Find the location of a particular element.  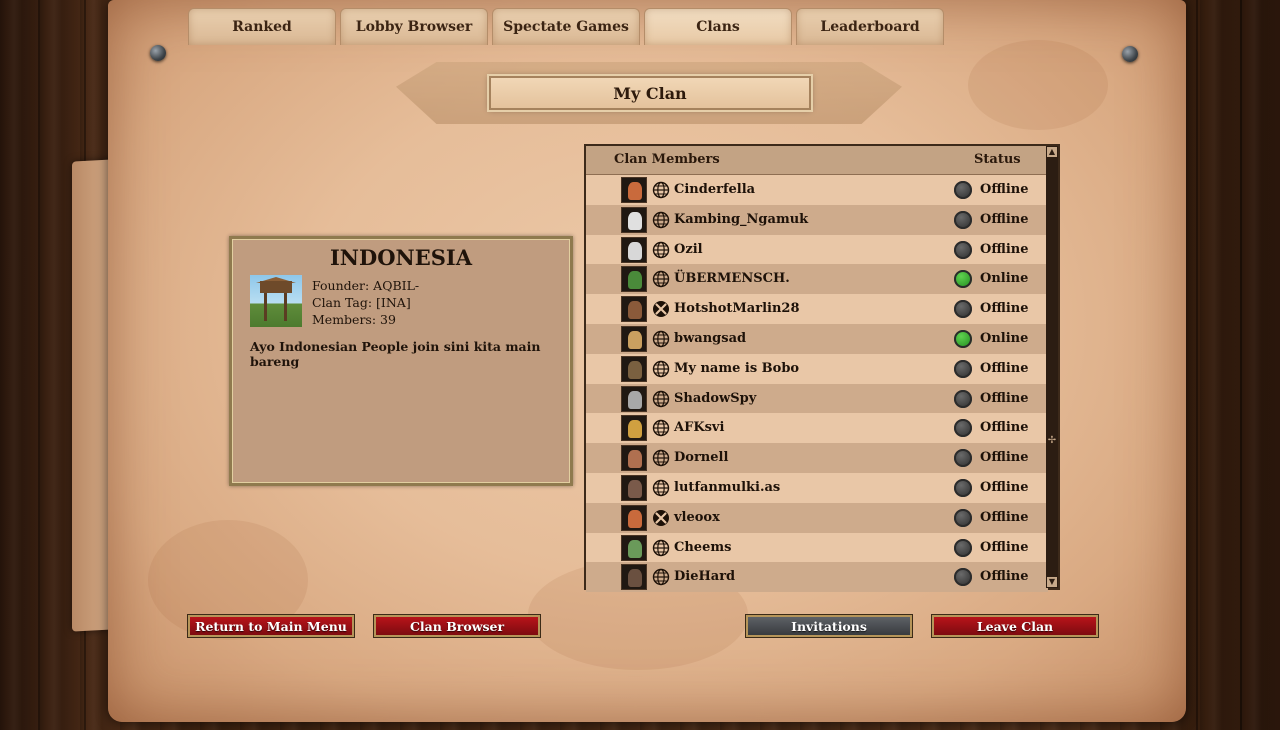

page-title: My Clan is located at coordinates (650, 93).